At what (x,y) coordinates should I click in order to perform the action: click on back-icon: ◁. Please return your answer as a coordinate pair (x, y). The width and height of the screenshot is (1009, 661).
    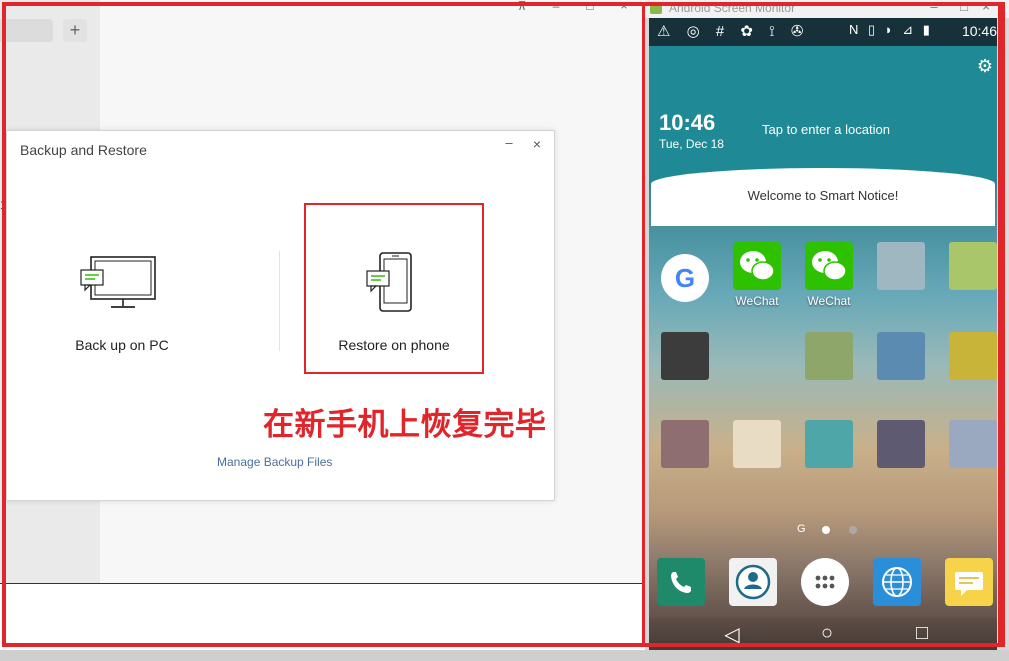
    Looking at the image, I should click on (732, 634).